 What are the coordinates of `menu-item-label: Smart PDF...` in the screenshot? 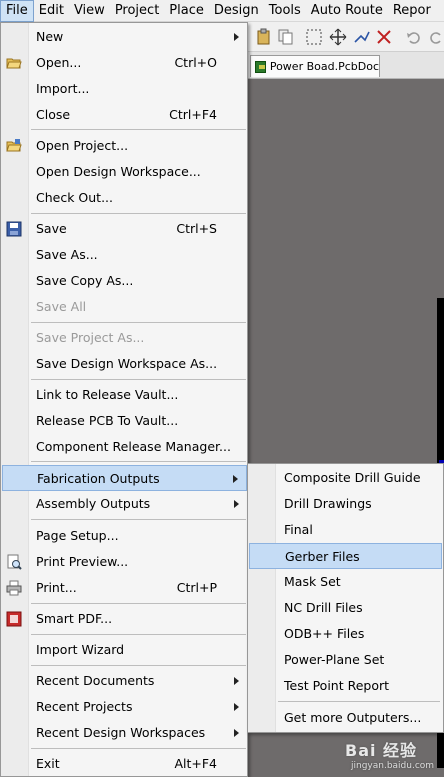 It's located at (74, 618).